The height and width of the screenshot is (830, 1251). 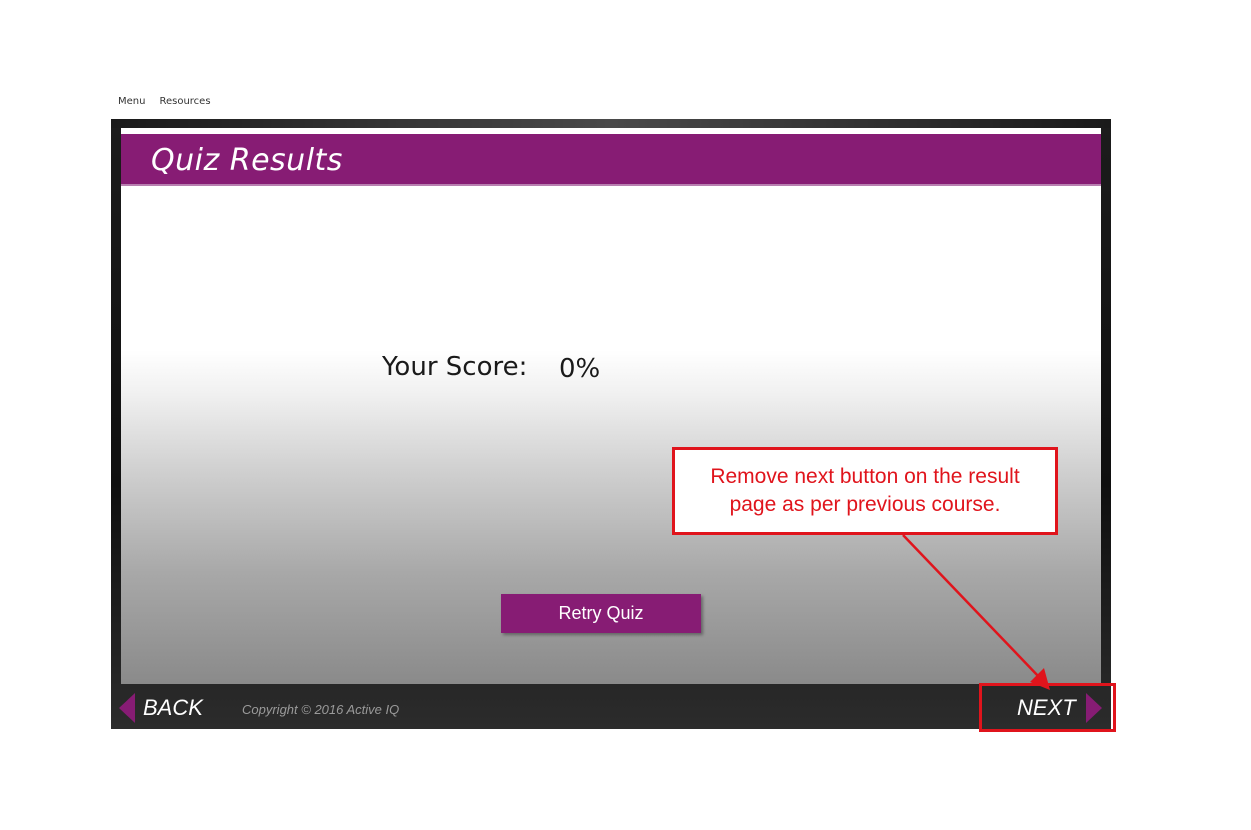 I want to click on retry-quiz-button: Retry Quiz, so click(x=601, y=613).